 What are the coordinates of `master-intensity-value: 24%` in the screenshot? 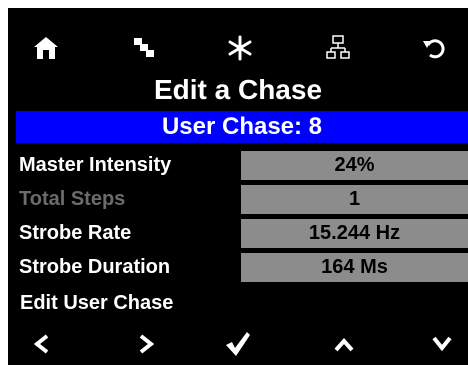 It's located at (354, 165).